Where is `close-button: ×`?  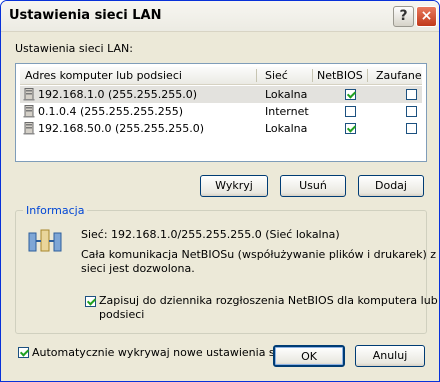 close-button: × is located at coordinates (426, 16).